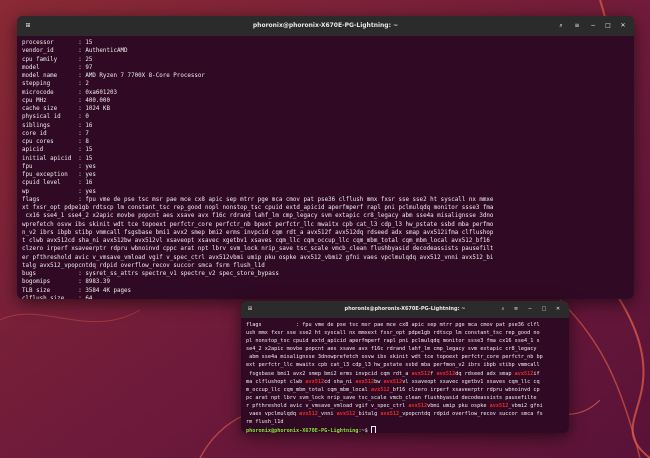  Describe the element at coordinates (536, 373) in the screenshot. I see `output-text: if` at that location.